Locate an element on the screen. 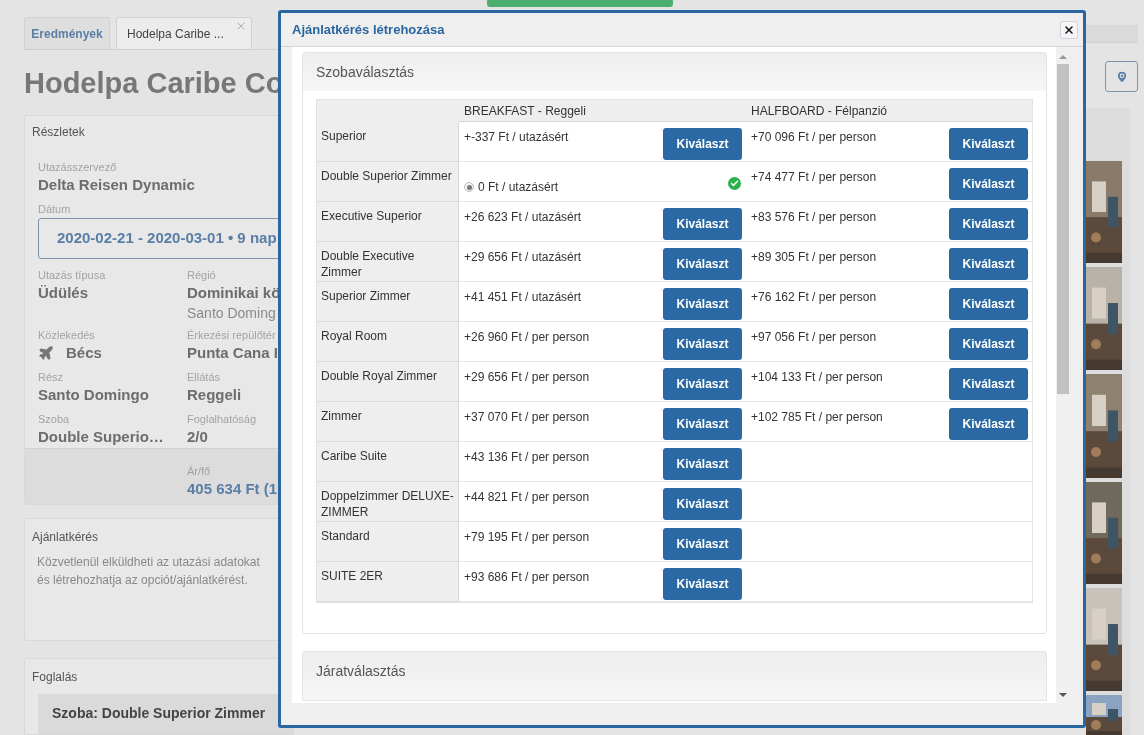 This screenshot has height=735, width=1144. field-value: Santo Domingo is located at coordinates (94, 395).